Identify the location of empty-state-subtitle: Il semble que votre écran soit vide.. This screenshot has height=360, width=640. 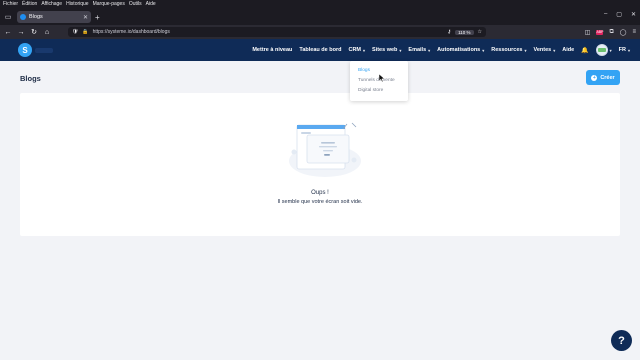
(320, 202).